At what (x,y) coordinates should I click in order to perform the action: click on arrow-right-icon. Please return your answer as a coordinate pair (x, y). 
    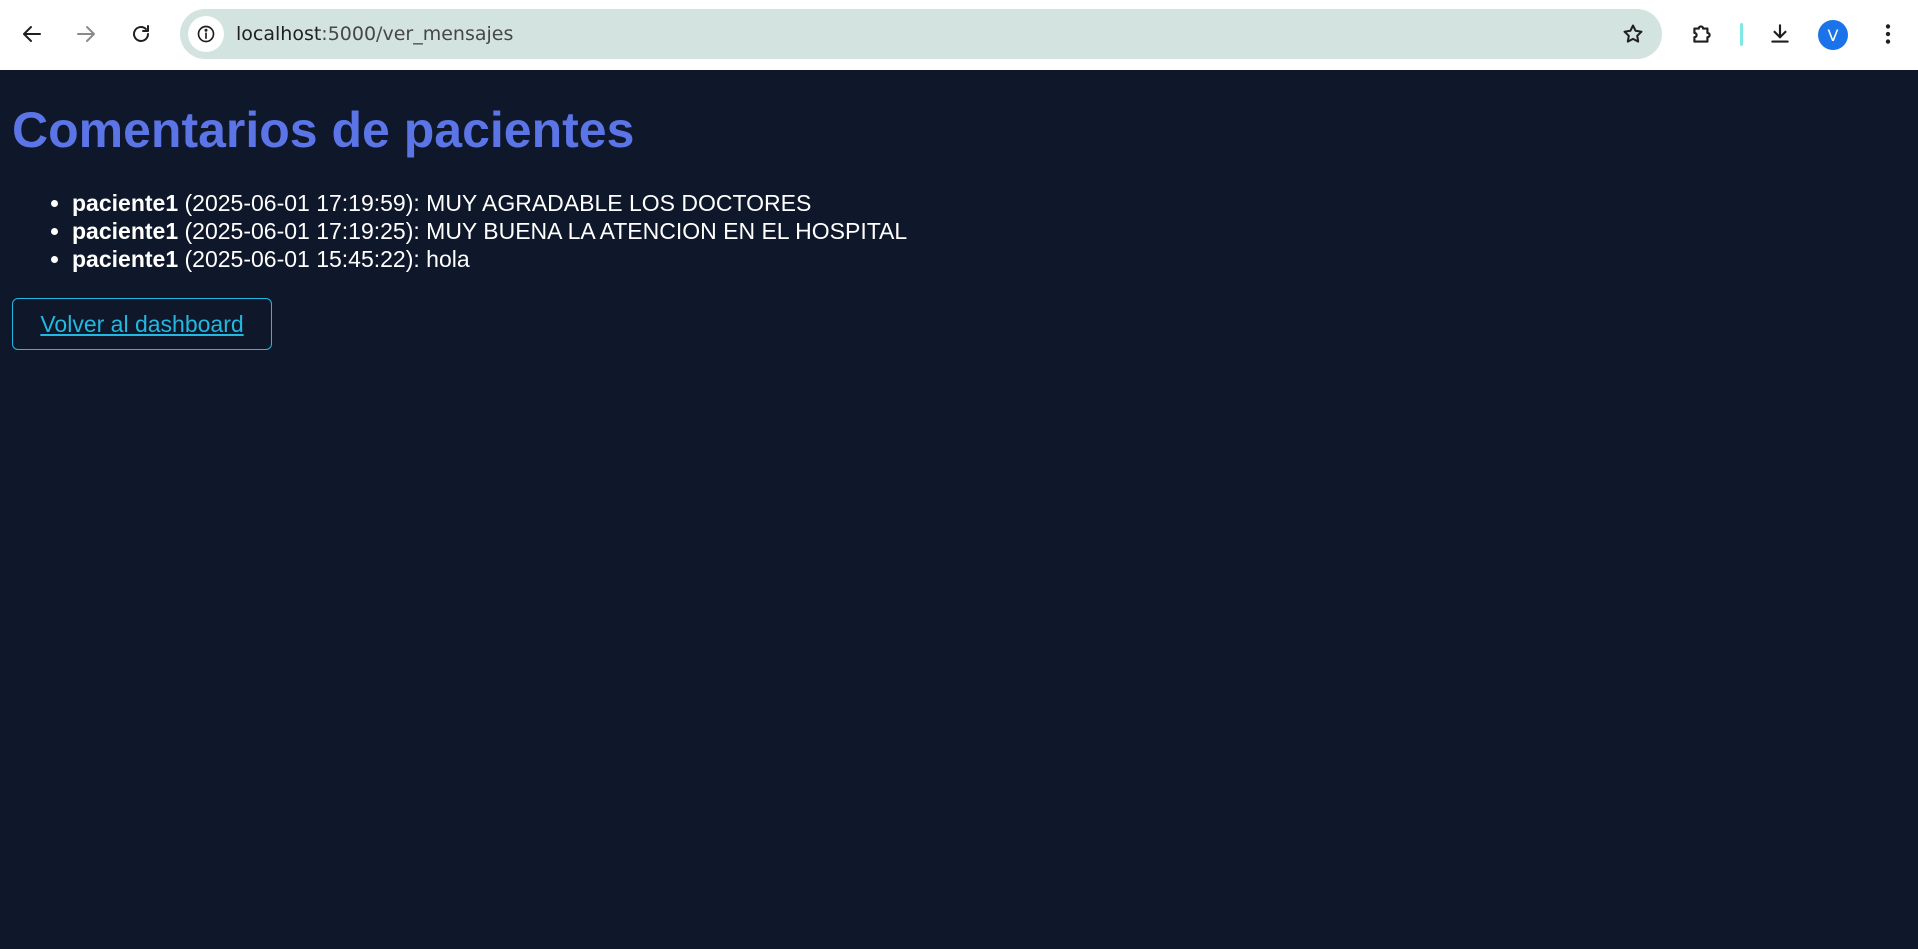
    Looking at the image, I should click on (86, 34).